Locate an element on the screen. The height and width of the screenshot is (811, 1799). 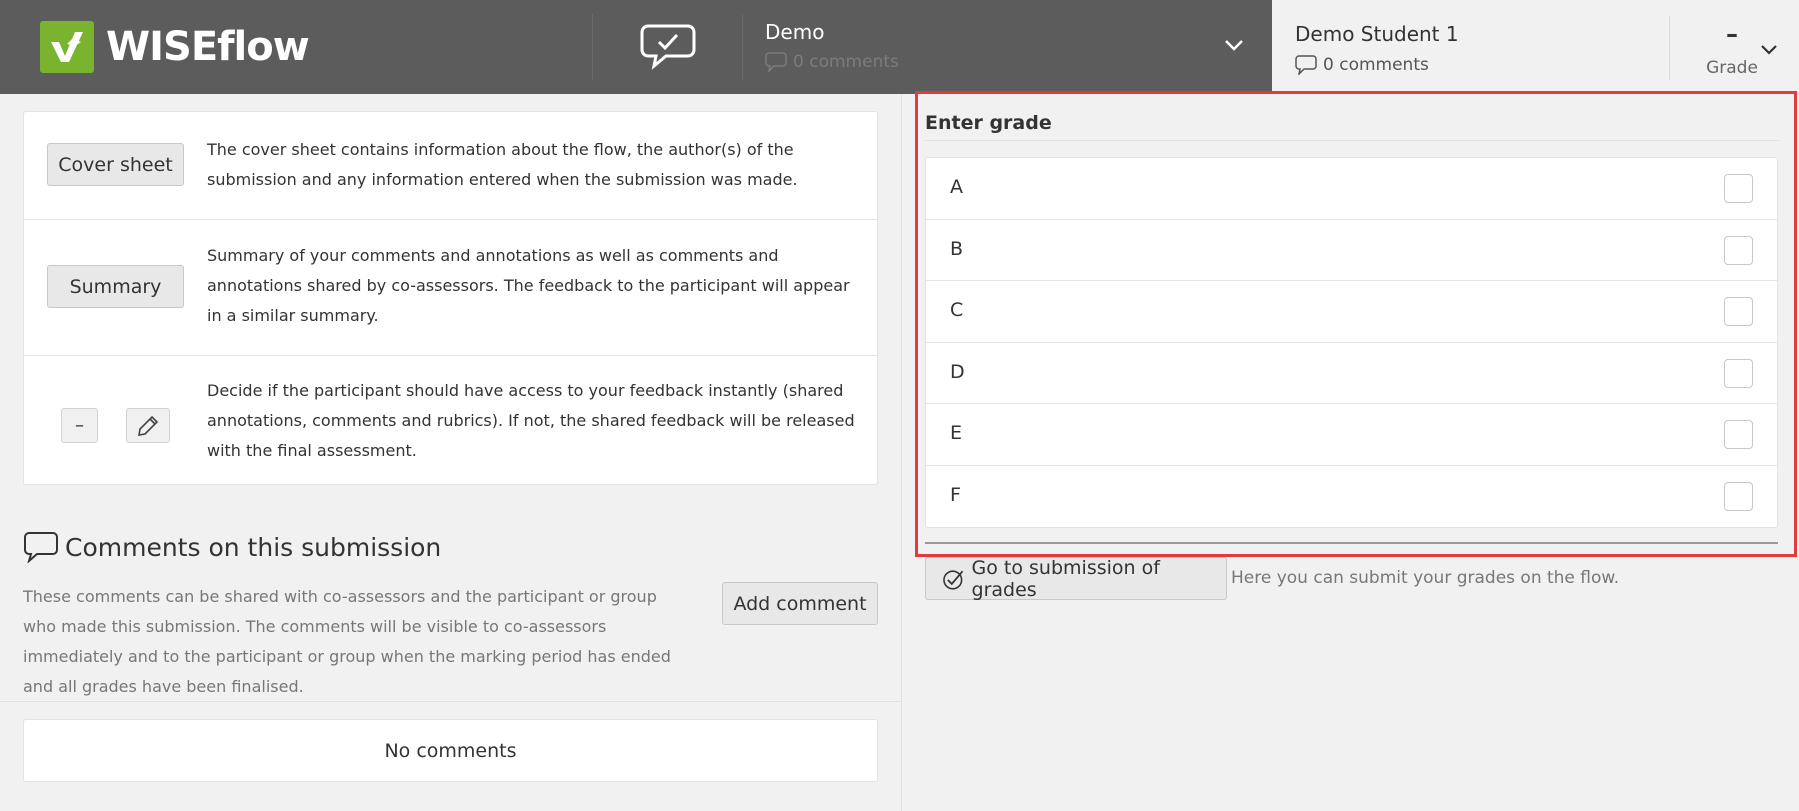
pencil-icon is located at coordinates (148, 425).